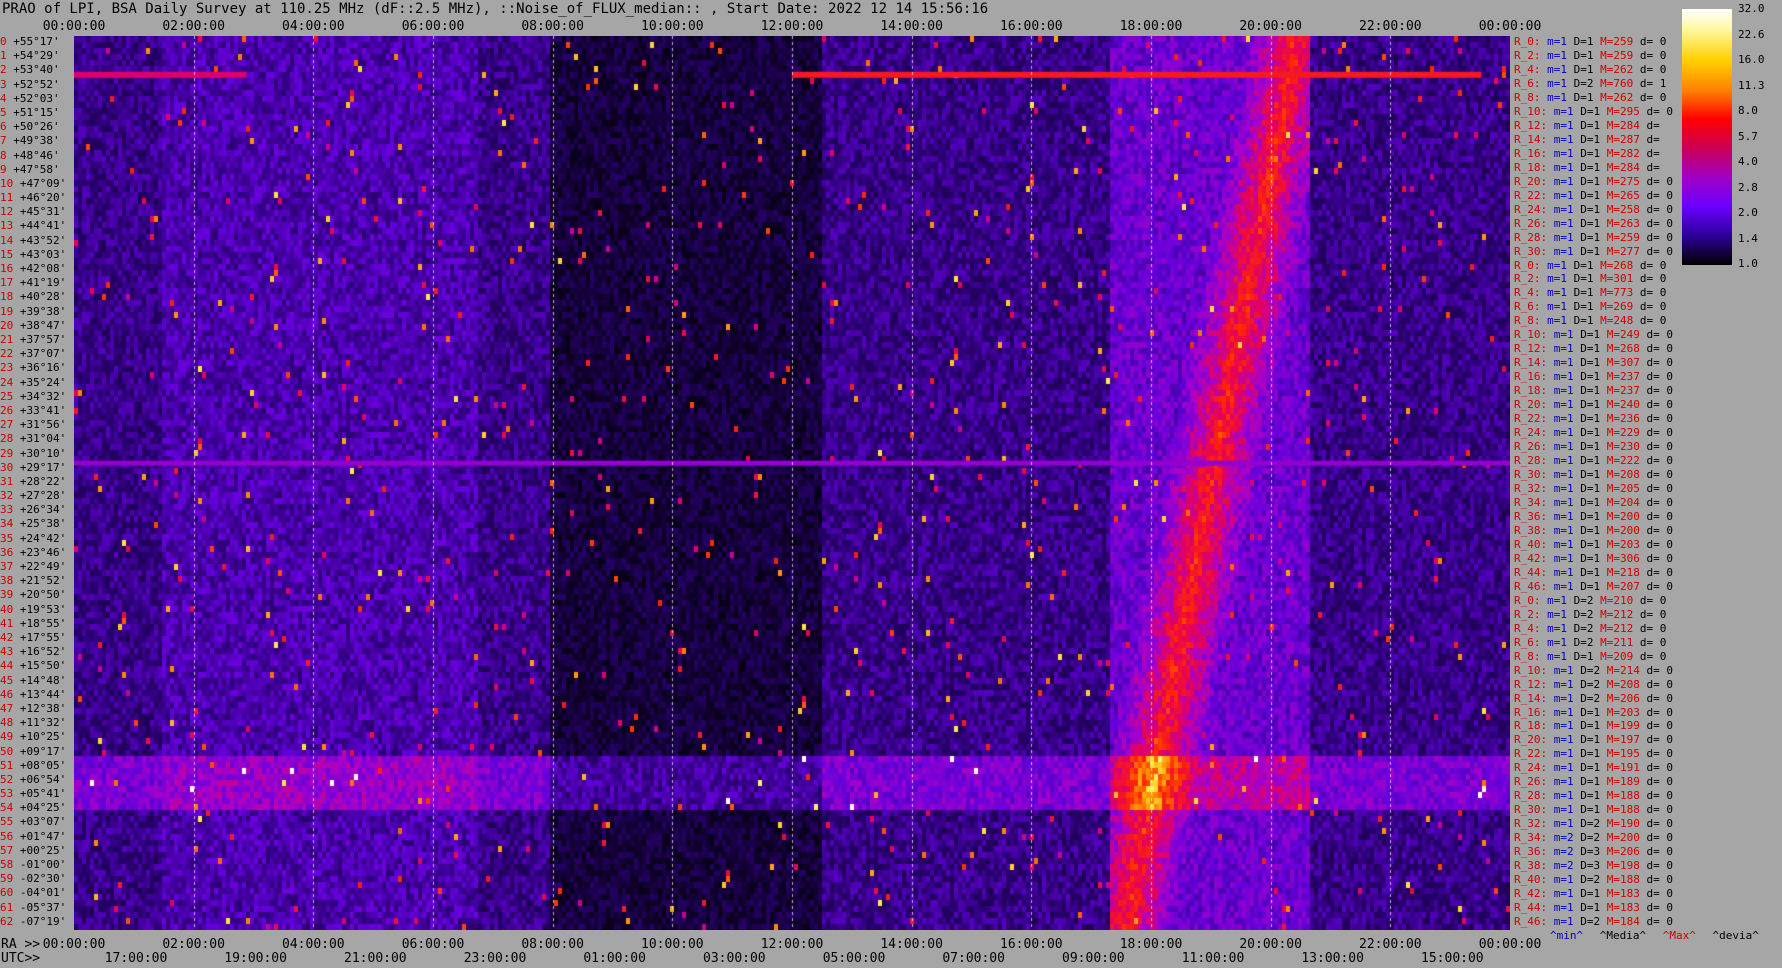 The image size is (1782, 968). I want to click on beam-name: R_32:, so click(1534, 824).